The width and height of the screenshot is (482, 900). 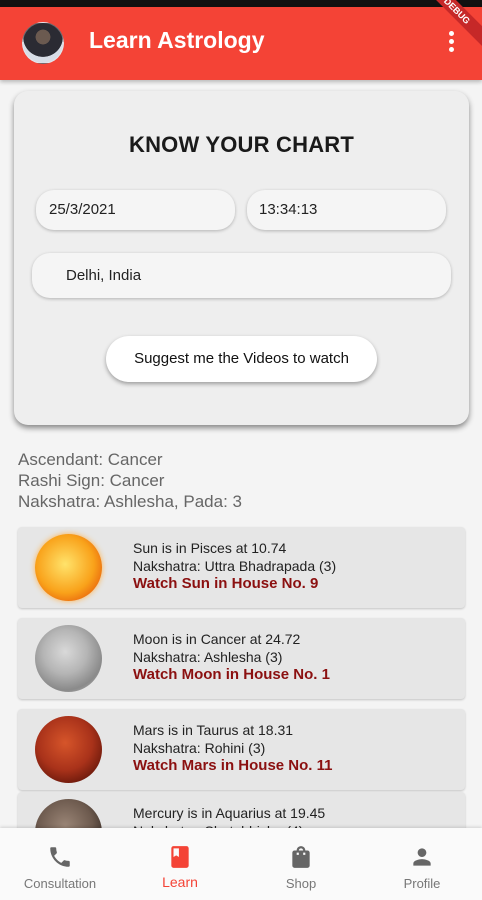 I want to click on avatar, so click(x=43, y=43).